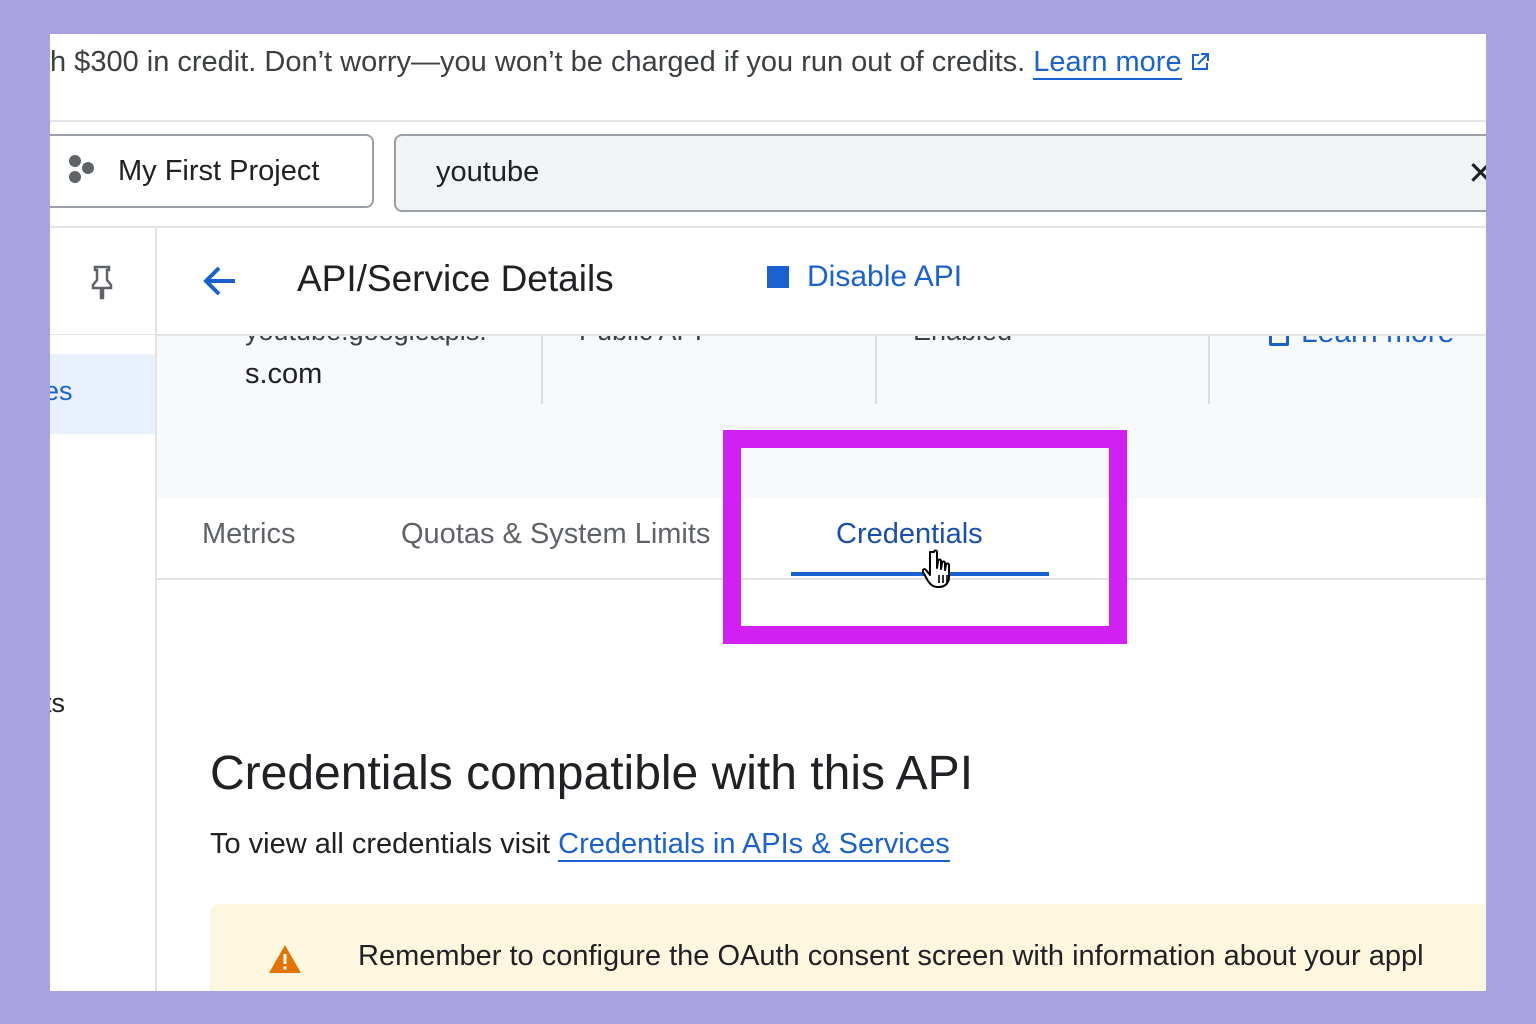 Image resolution: width=1536 pixels, height=1024 pixels. I want to click on sidebar-item-active: es, so click(102, 394).